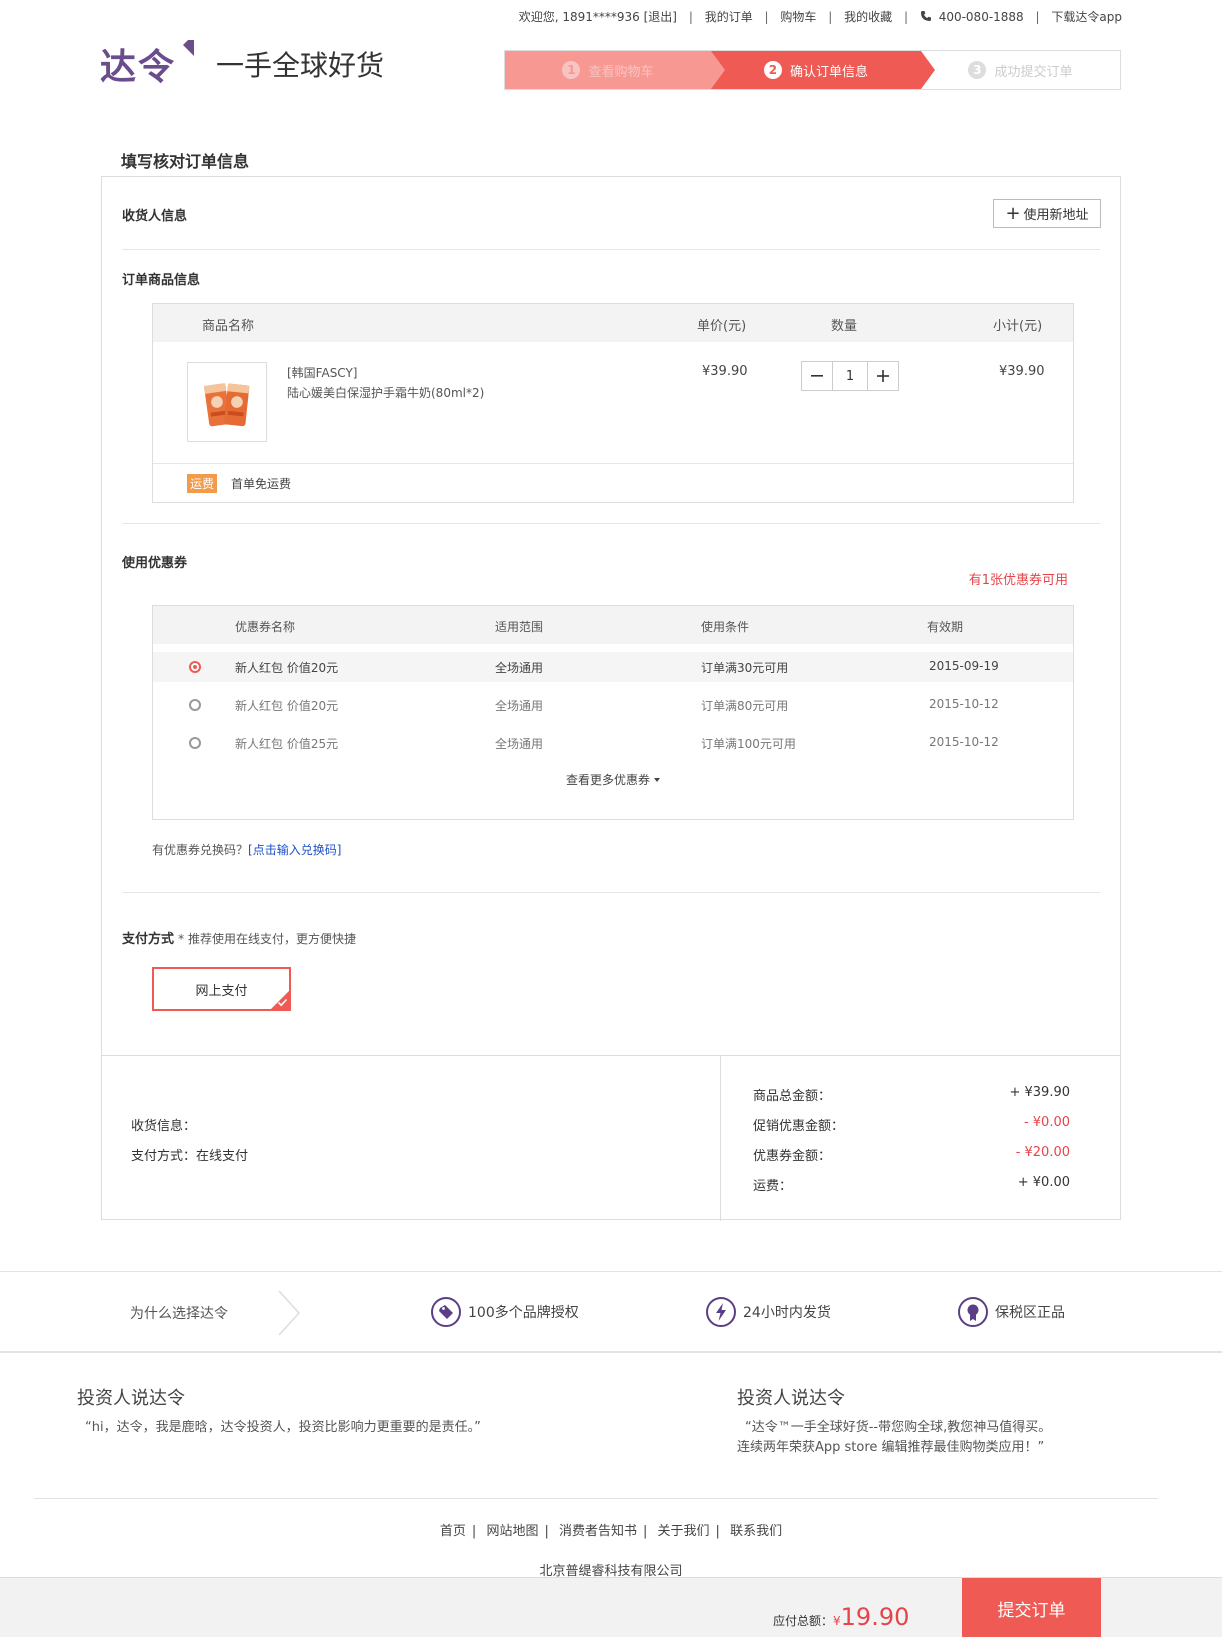  Describe the element at coordinates (202, 483) in the screenshot. I see `shipping-badge: 运费` at that location.